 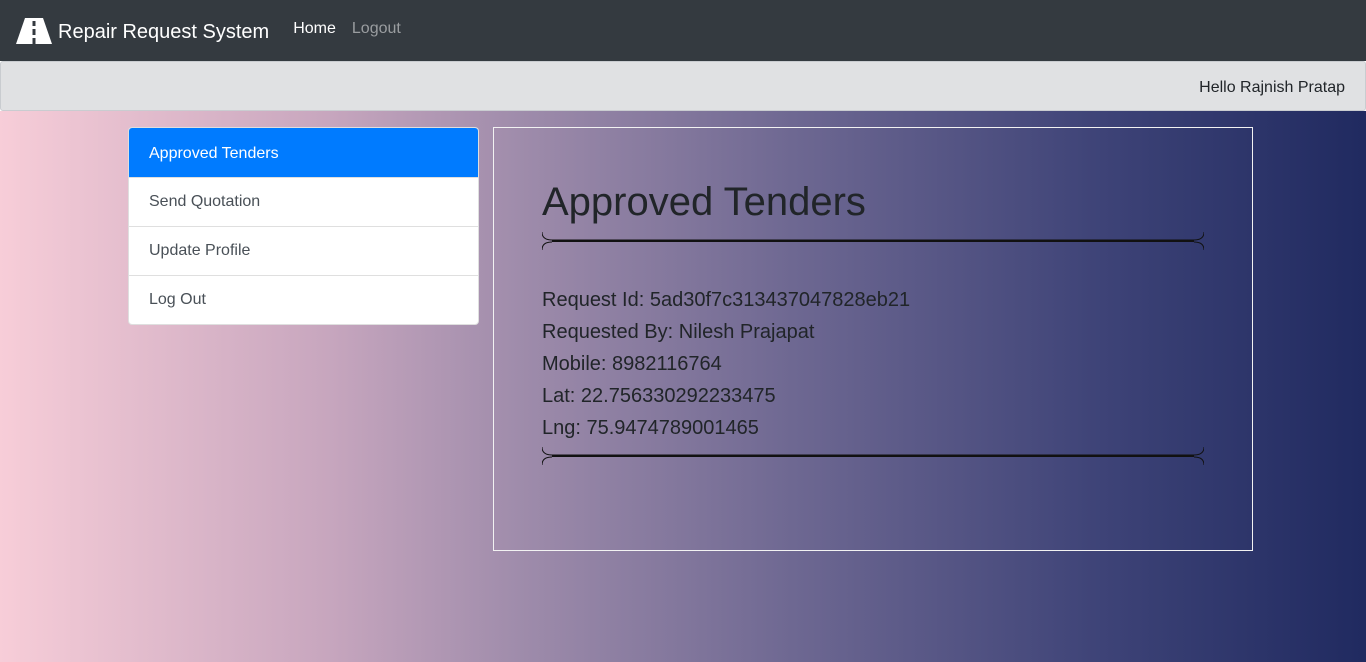 I want to click on request-id: Request Id: 5ad30f7c313437047828eb21, so click(x=726, y=300).